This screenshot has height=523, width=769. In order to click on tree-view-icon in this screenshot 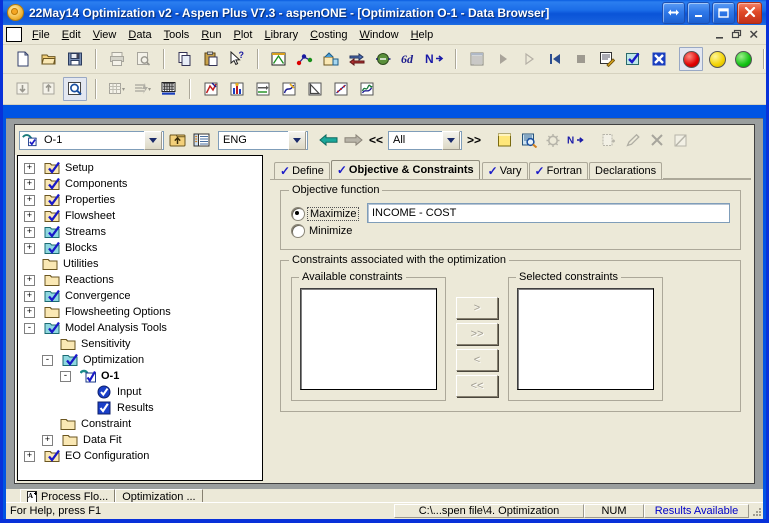, I will do `click(201, 140)`.